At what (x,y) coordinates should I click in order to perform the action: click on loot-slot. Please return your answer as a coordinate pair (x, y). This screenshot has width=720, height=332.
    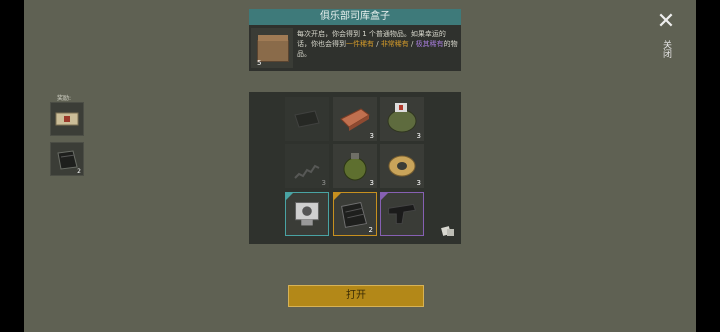
    Looking at the image, I should click on (307, 119).